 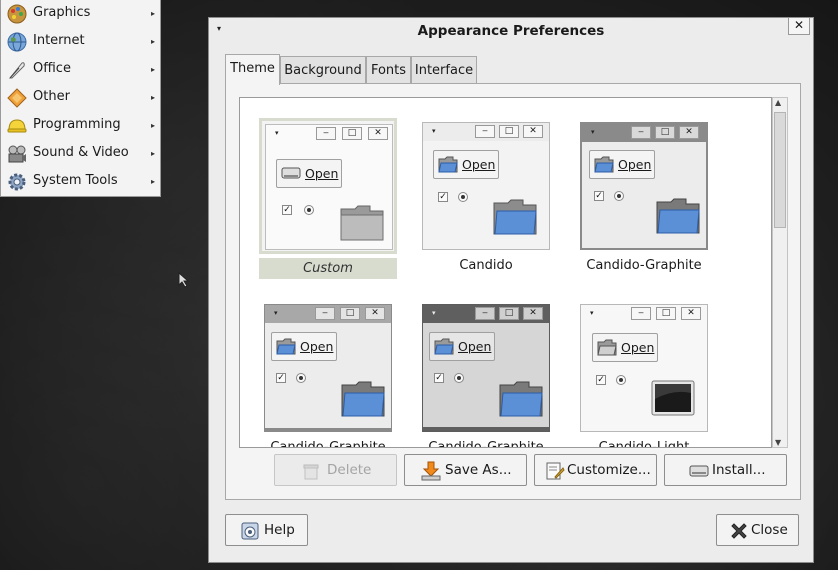 I want to click on delete-label: Delete, so click(x=349, y=470).